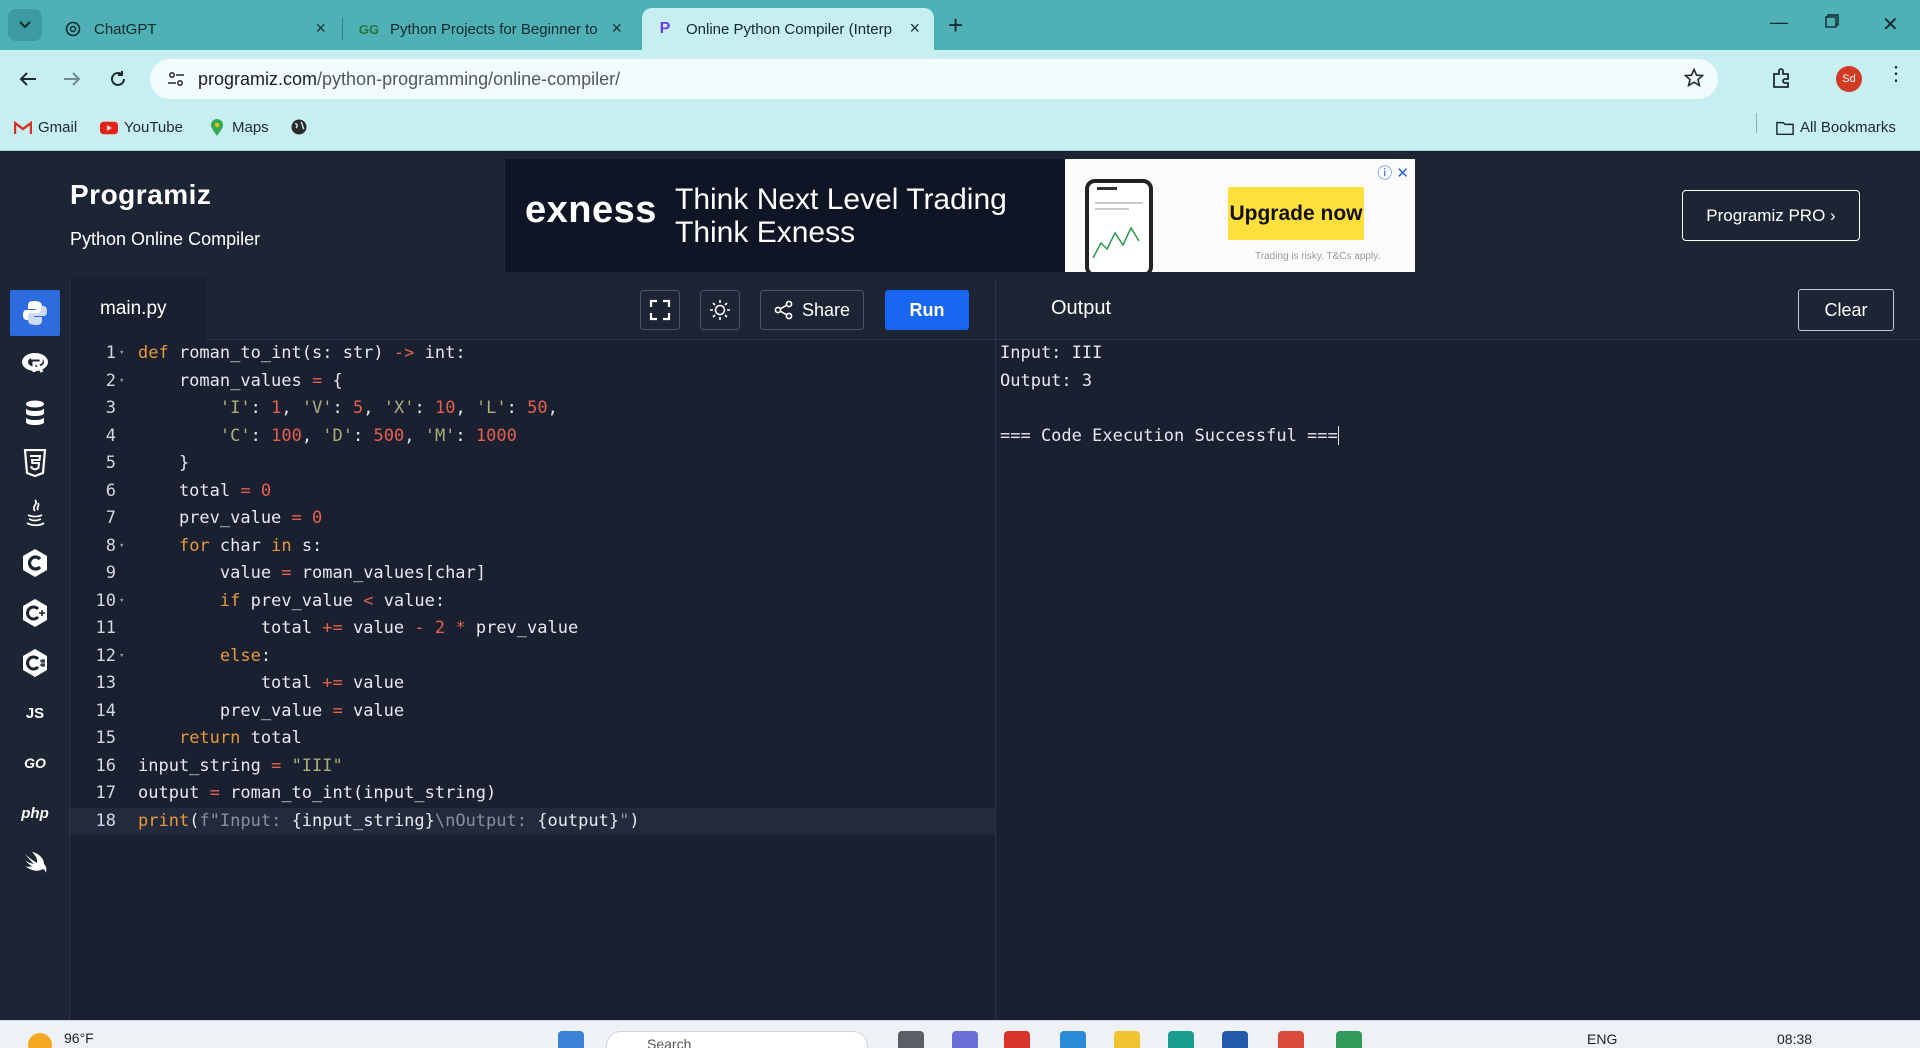 The height and width of the screenshot is (1048, 1920). Describe the element at coordinates (571, 1039) in the screenshot. I see `windows-start-icon` at that location.